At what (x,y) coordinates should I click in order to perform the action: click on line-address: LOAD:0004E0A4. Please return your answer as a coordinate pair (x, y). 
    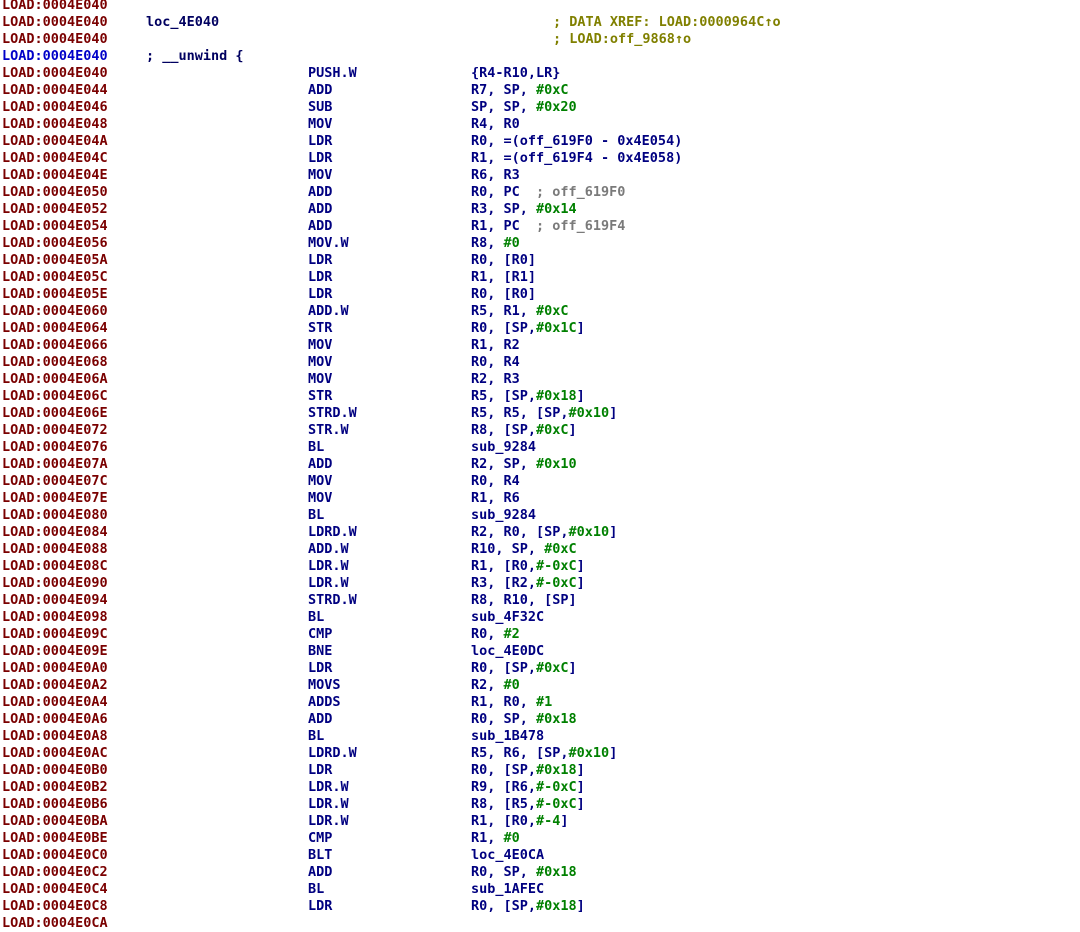
    Looking at the image, I should click on (55, 702).